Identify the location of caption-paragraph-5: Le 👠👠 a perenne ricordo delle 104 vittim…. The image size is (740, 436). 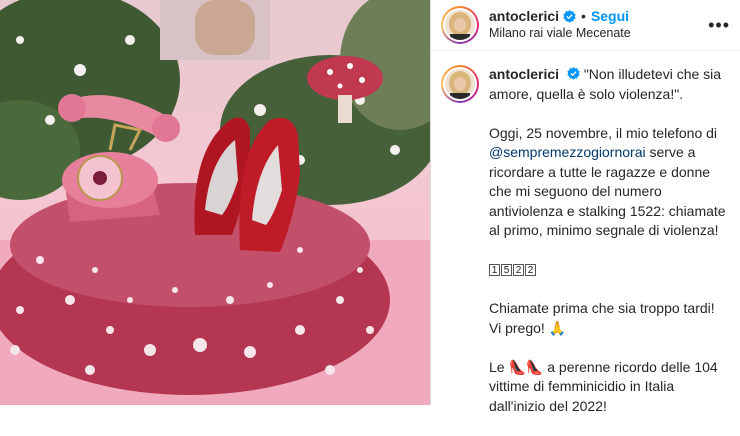
(609, 387).